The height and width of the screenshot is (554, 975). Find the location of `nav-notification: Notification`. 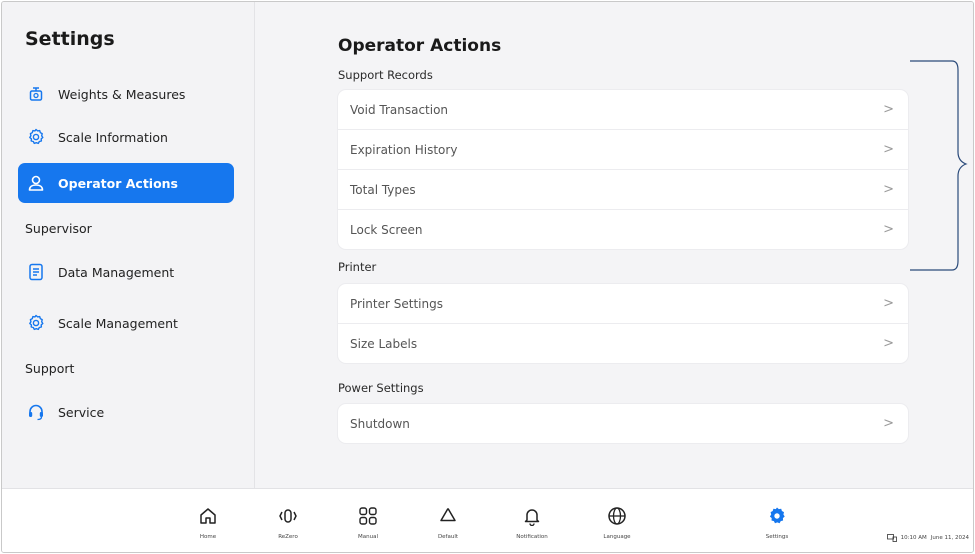

nav-notification: Notification is located at coordinates (532, 522).